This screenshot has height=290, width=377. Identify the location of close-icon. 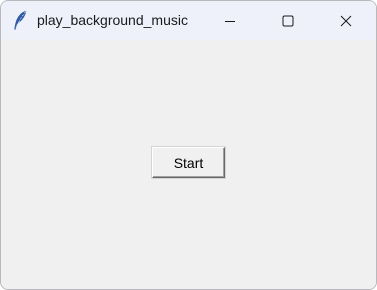
(346, 21).